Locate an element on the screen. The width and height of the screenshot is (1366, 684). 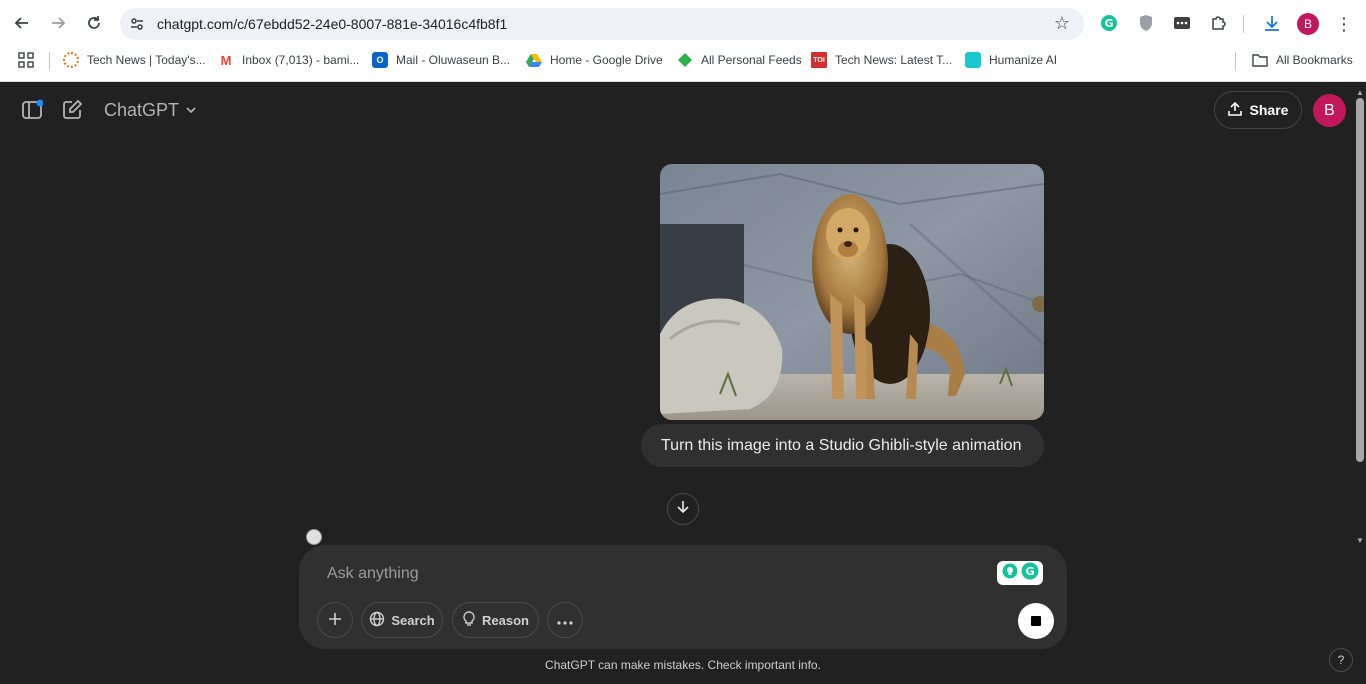
tech-news-favicon is located at coordinates (71, 60).